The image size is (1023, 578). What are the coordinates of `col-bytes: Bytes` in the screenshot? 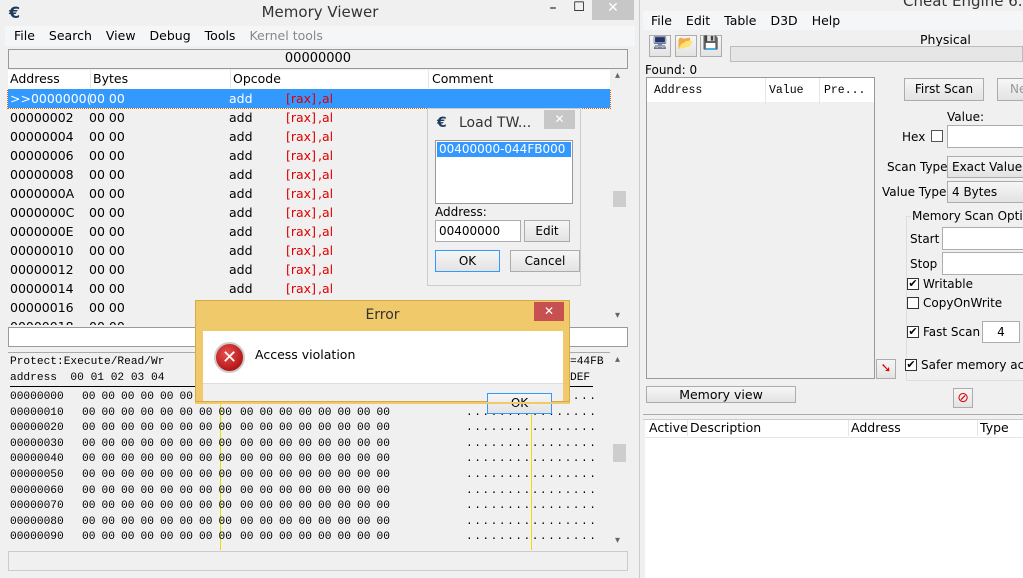 It's located at (109, 79).